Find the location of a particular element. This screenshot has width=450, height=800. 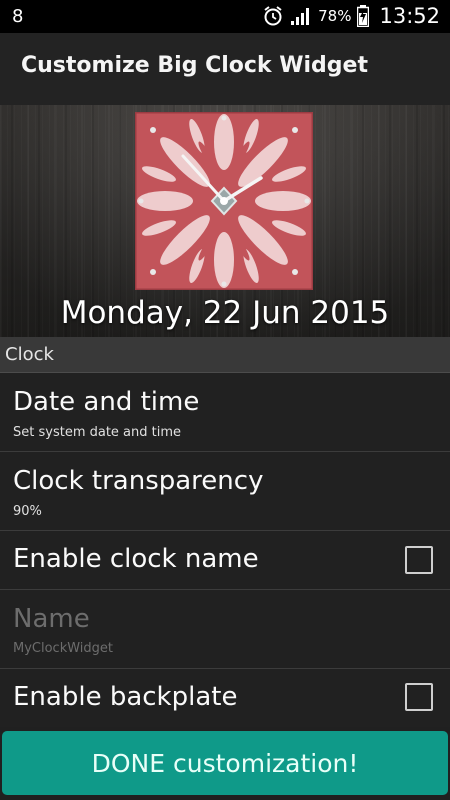

page-title: Customize Big Clock Widget is located at coordinates (194, 65).